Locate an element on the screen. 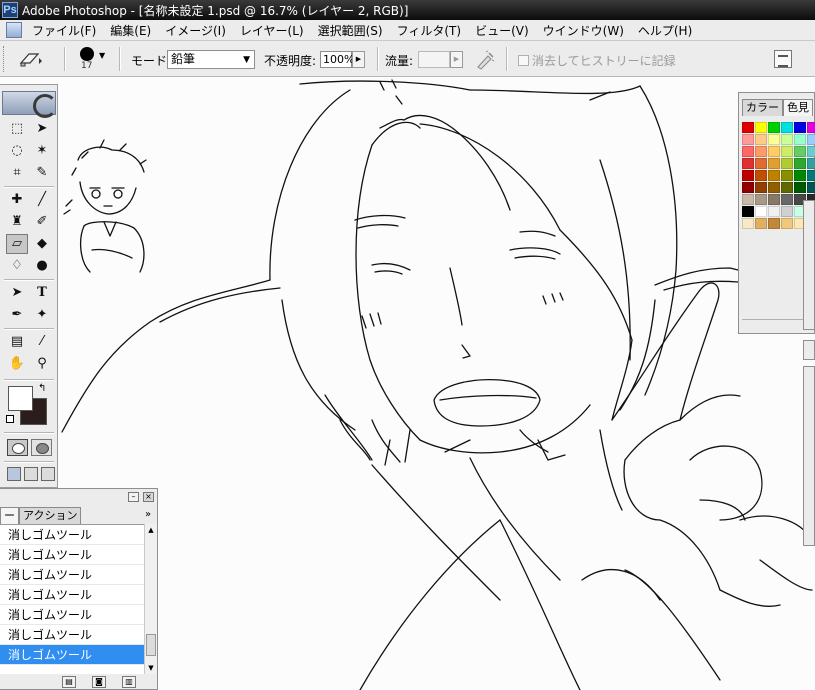 This screenshot has width=815, height=690. quick-mask-mode-button is located at coordinates (41, 447).